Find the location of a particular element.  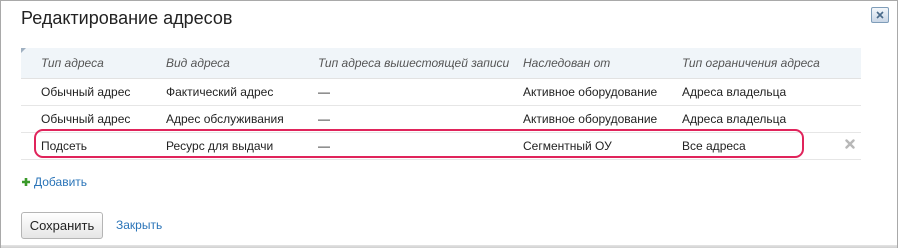

add-label: Добавить is located at coordinates (61, 182).